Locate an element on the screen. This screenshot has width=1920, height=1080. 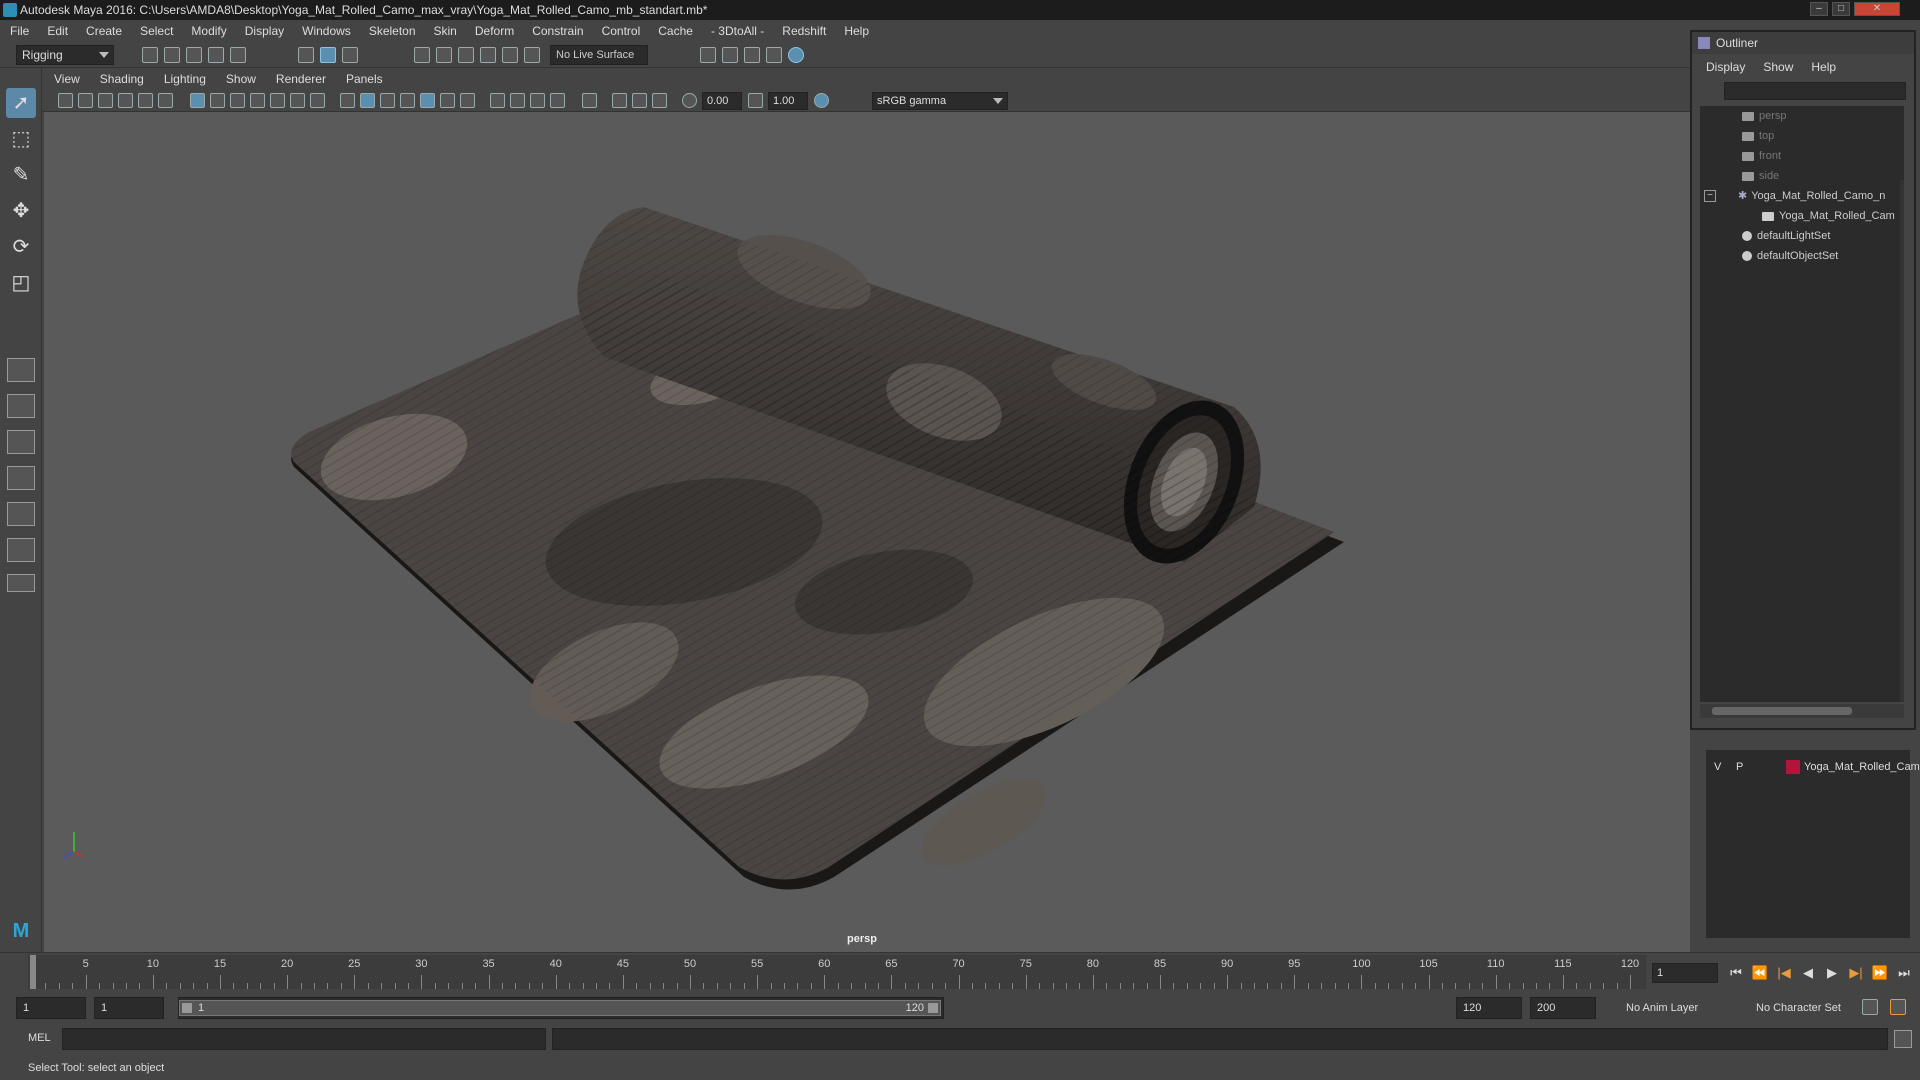
step-back-frame-icon: |◀ is located at coordinates (1784, 973).